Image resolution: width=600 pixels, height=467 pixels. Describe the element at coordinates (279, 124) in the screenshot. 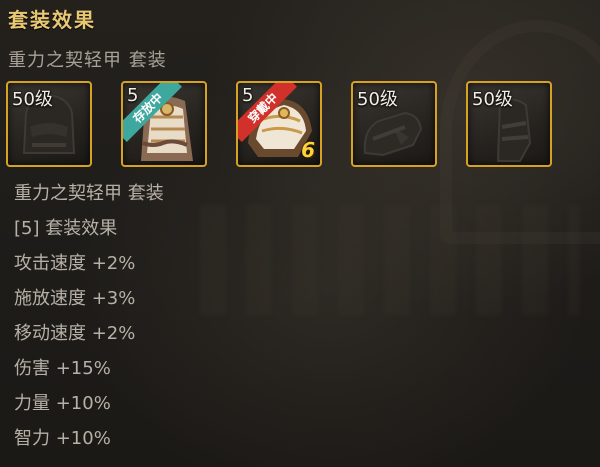

I see `equipment-slot-shoulder: 5 穿戴中 6` at that location.